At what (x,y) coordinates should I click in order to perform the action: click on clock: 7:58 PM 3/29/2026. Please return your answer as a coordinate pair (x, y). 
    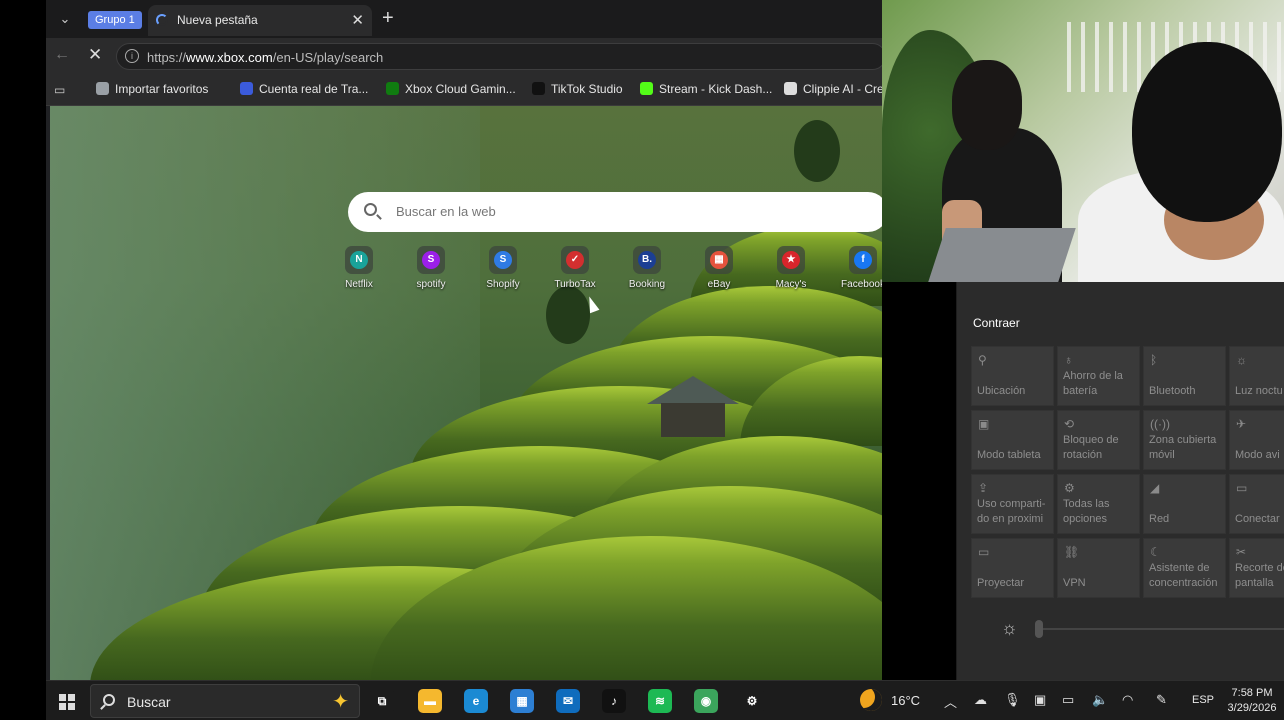
    Looking at the image, I should click on (1252, 701).